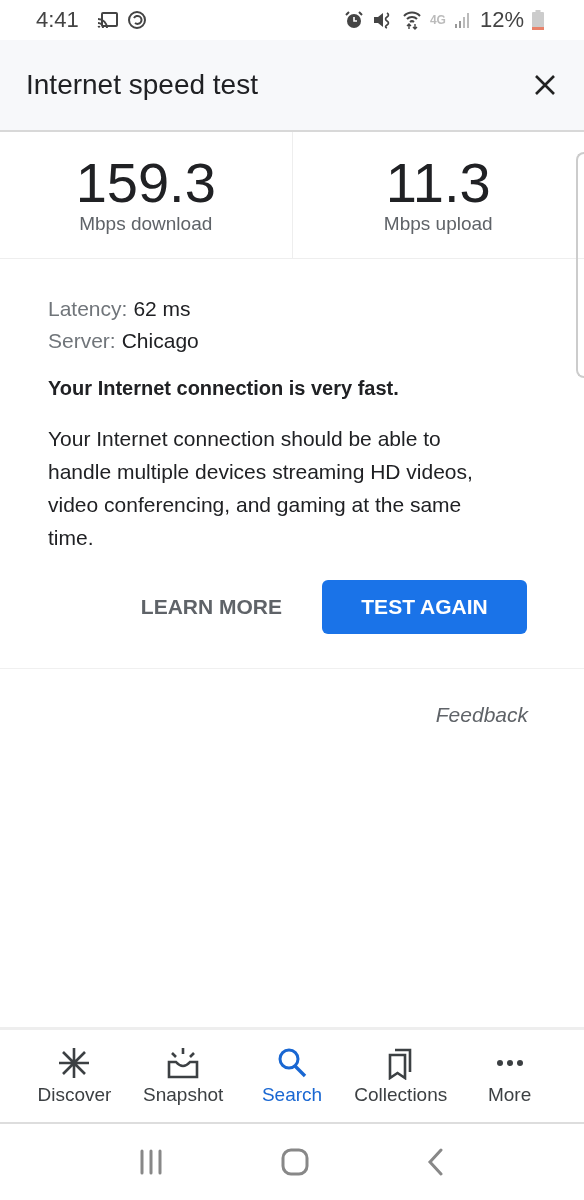 This screenshot has width=584, height=1200. I want to click on speed-label: Mbps upload, so click(438, 224).